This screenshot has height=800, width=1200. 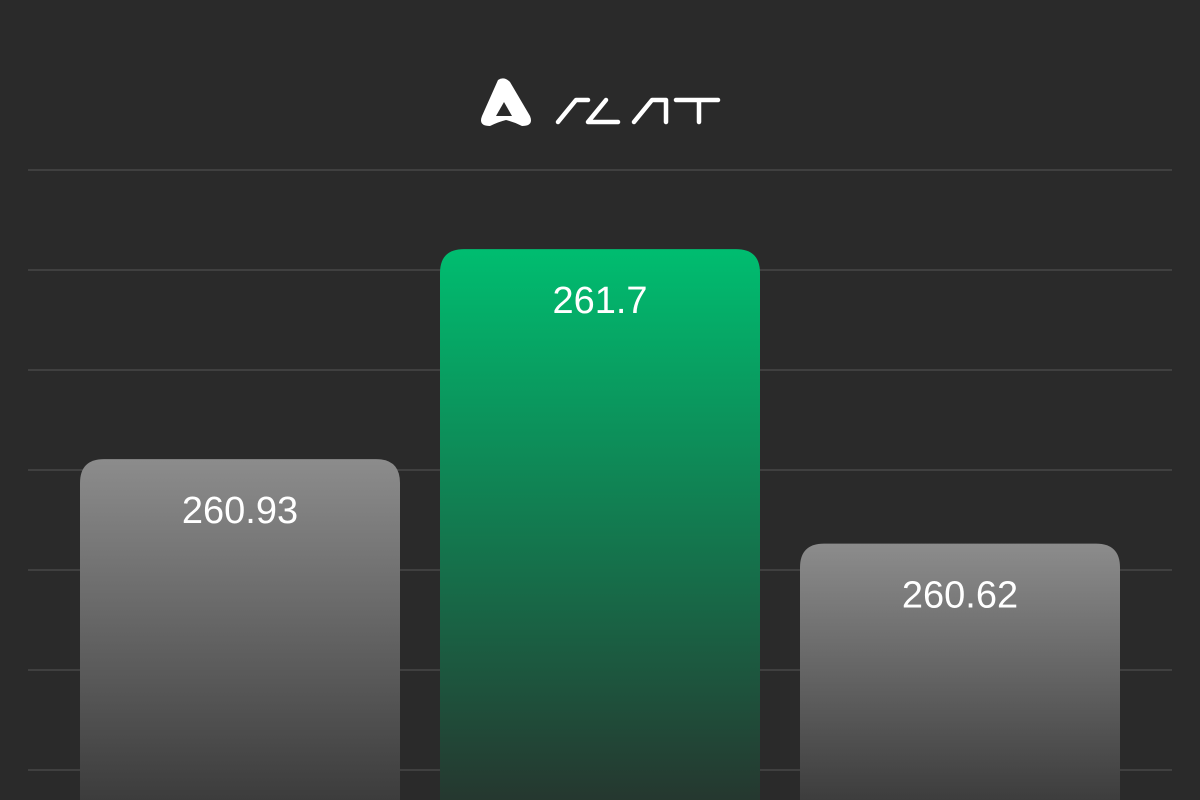 I want to click on bar-value-label: 260.93, so click(x=240, y=511).